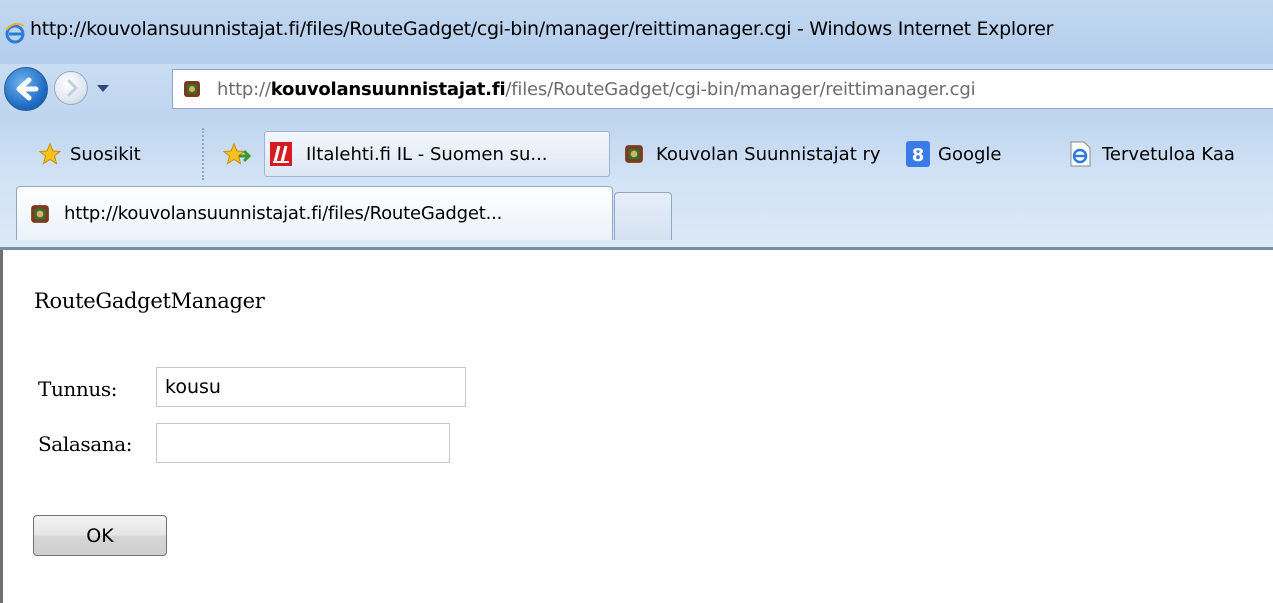  I want to click on favorite-item-google: 8 Google, so click(953, 154).